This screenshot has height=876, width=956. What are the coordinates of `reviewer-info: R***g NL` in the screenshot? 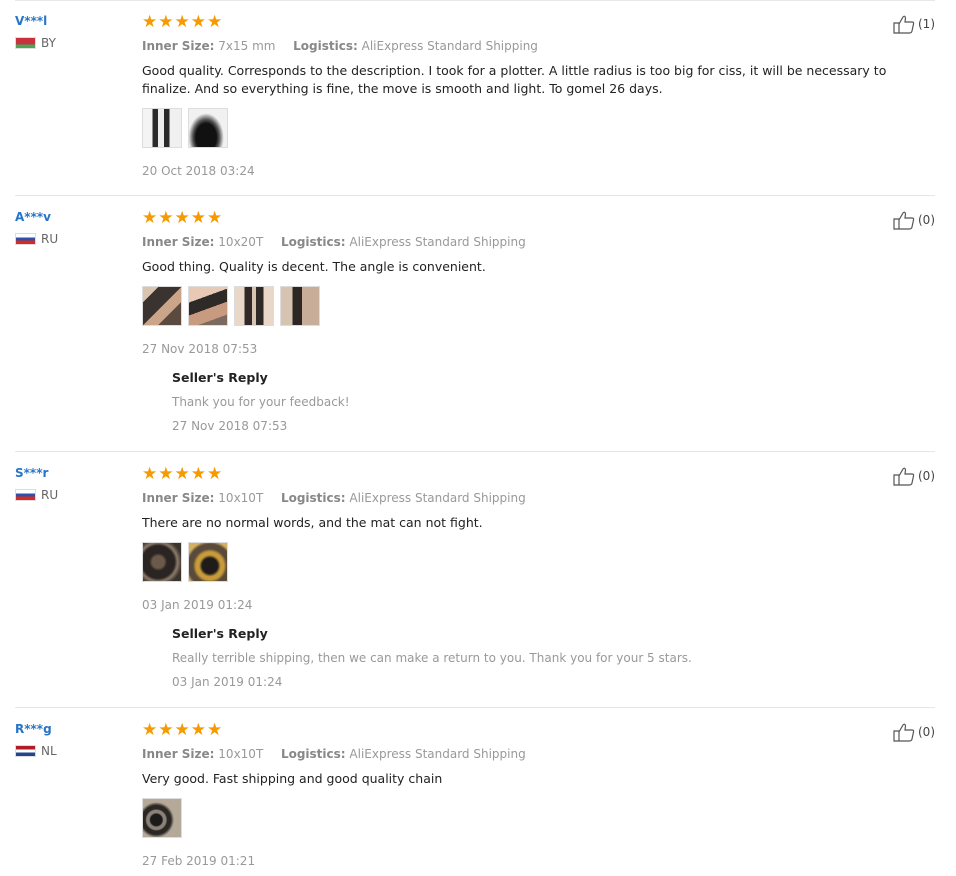 It's located at (36, 740).